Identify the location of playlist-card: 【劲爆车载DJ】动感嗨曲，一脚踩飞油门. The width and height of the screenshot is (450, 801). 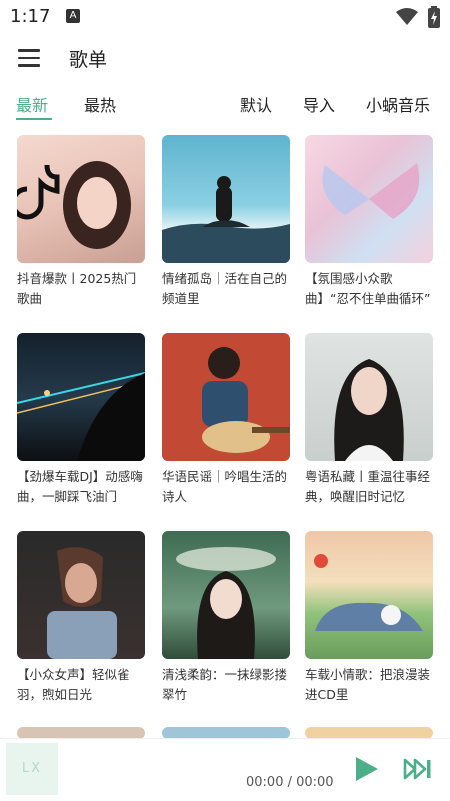
(81, 420).